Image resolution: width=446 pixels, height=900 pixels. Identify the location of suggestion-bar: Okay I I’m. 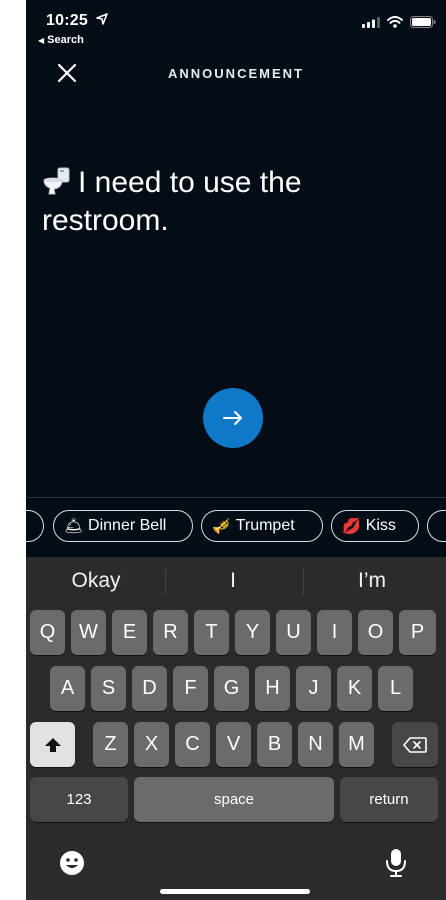
(236, 581).